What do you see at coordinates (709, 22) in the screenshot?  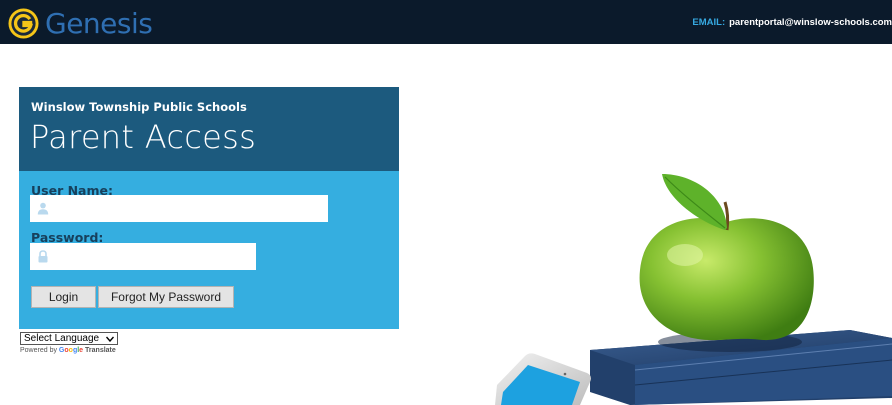 I see `email-label: EMAIL:` at bounding box center [709, 22].